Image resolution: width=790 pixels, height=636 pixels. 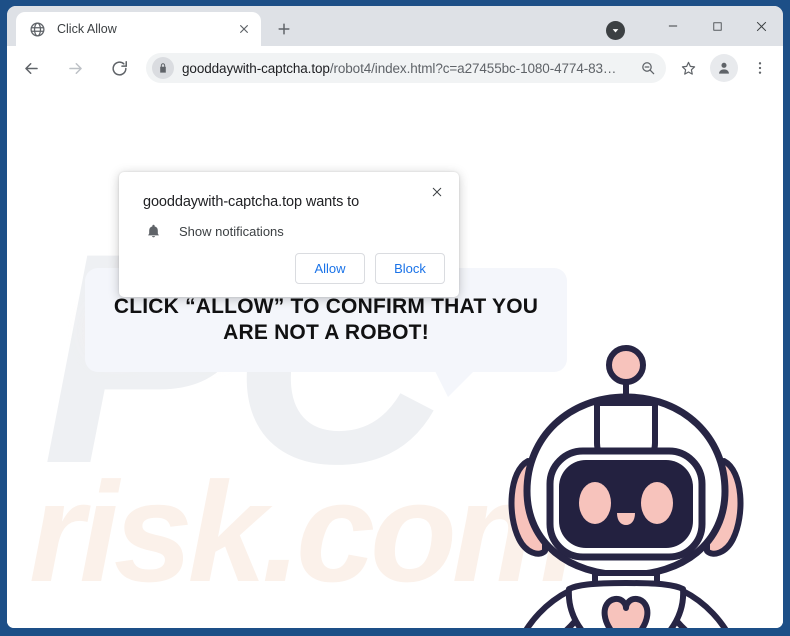 I want to click on globe-icon, so click(x=37, y=29).